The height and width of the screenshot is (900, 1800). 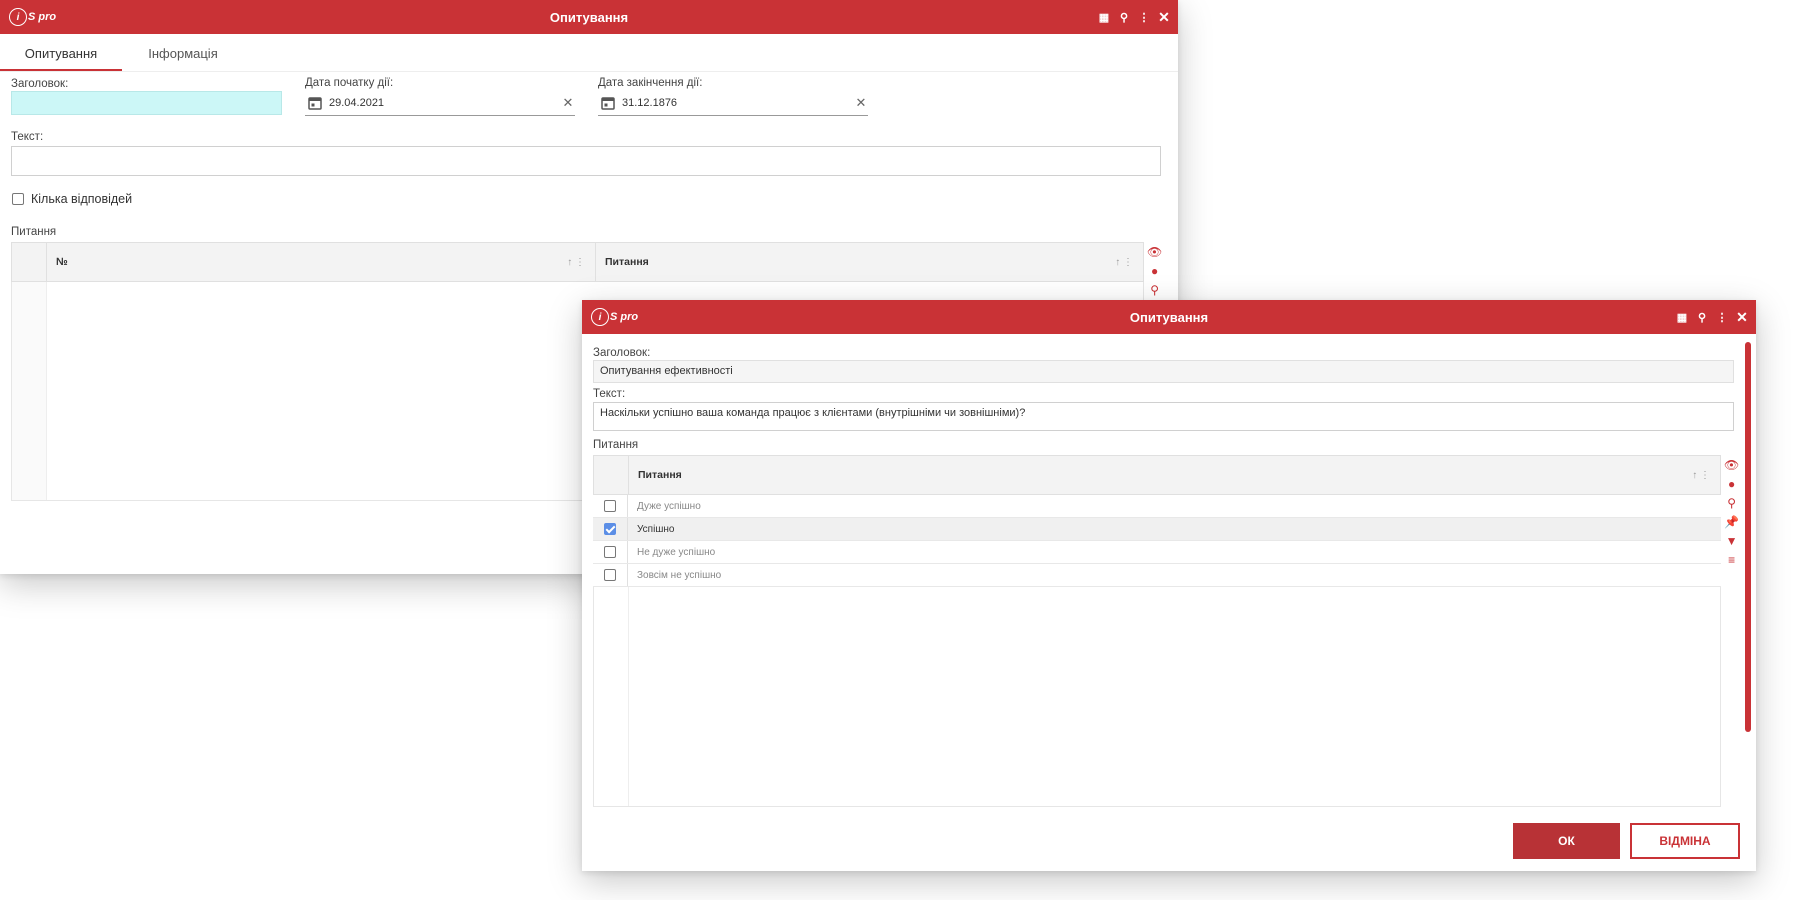 I want to click on column-number-label: №, so click(x=62, y=262).